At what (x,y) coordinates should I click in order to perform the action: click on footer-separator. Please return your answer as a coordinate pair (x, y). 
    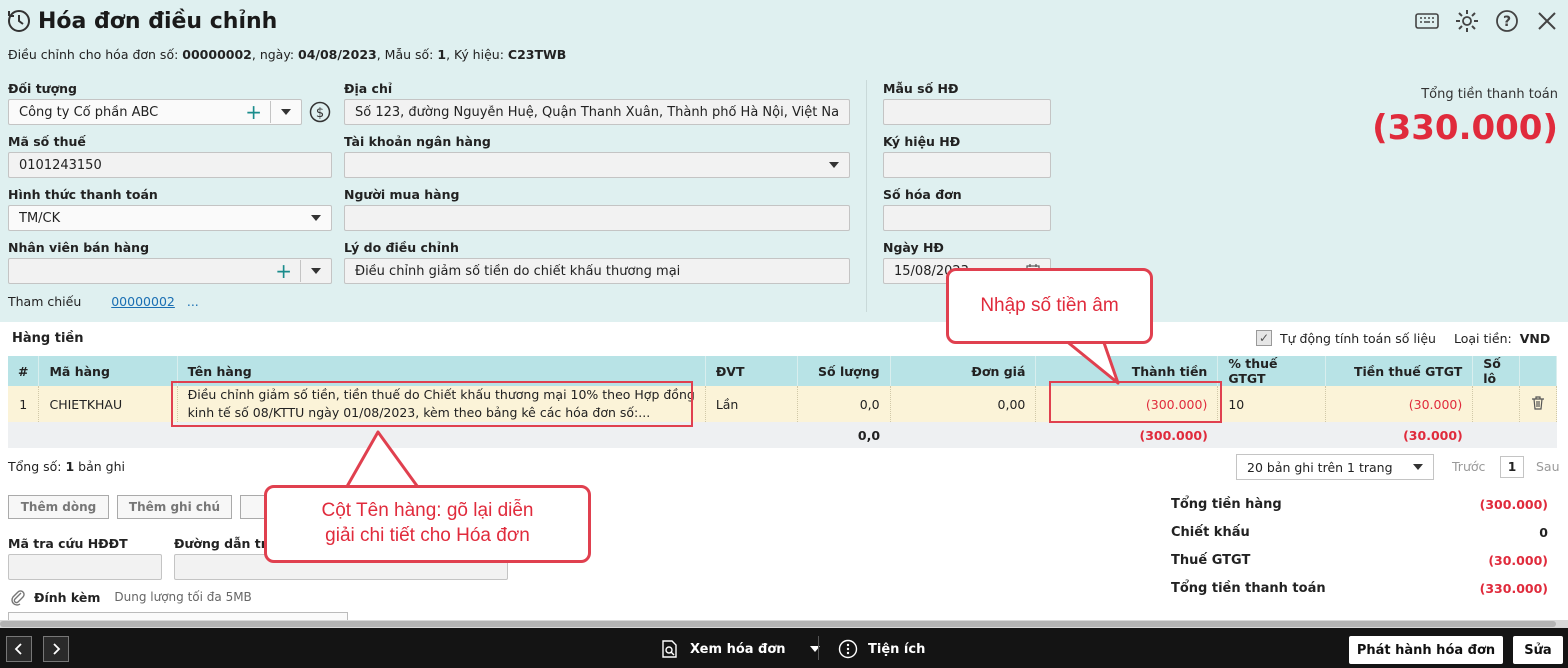
    Looking at the image, I should click on (818, 648).